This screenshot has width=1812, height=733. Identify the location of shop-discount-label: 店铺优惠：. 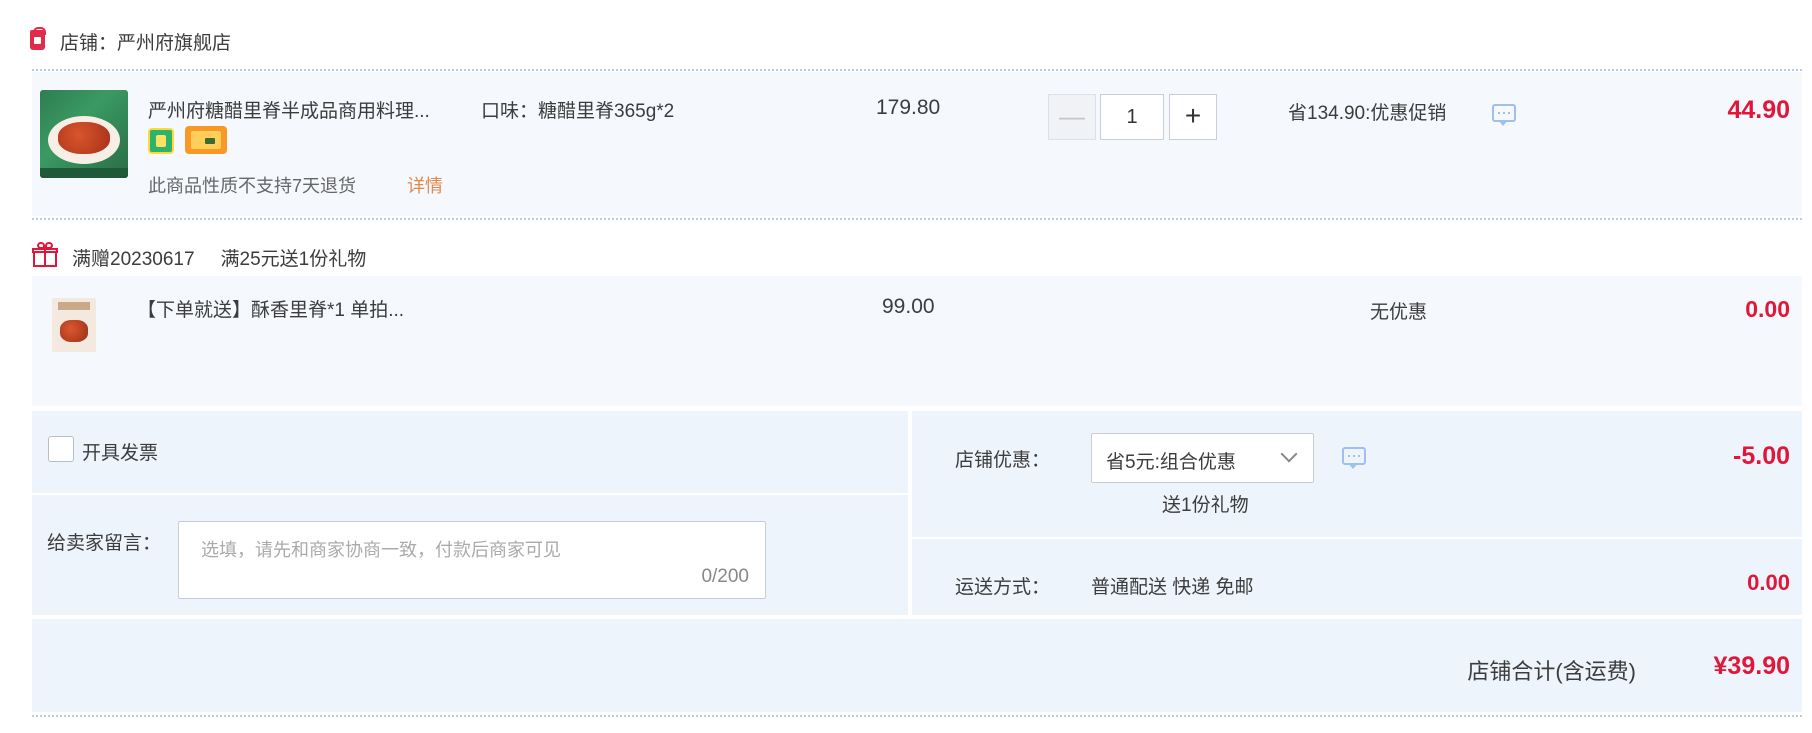
(1003, 460).